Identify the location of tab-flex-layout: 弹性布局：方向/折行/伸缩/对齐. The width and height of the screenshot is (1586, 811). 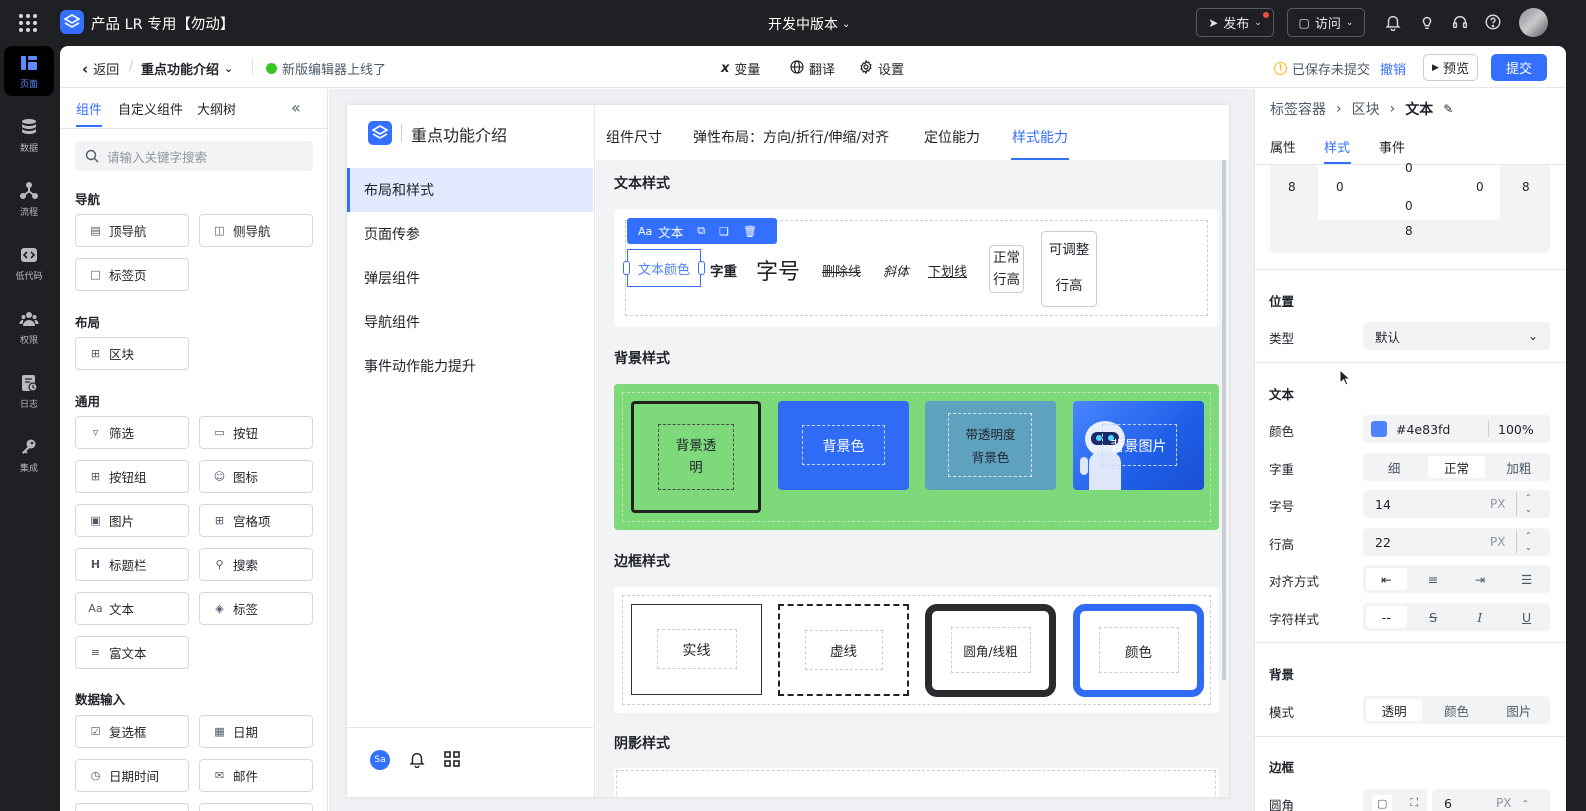
(791, 137).